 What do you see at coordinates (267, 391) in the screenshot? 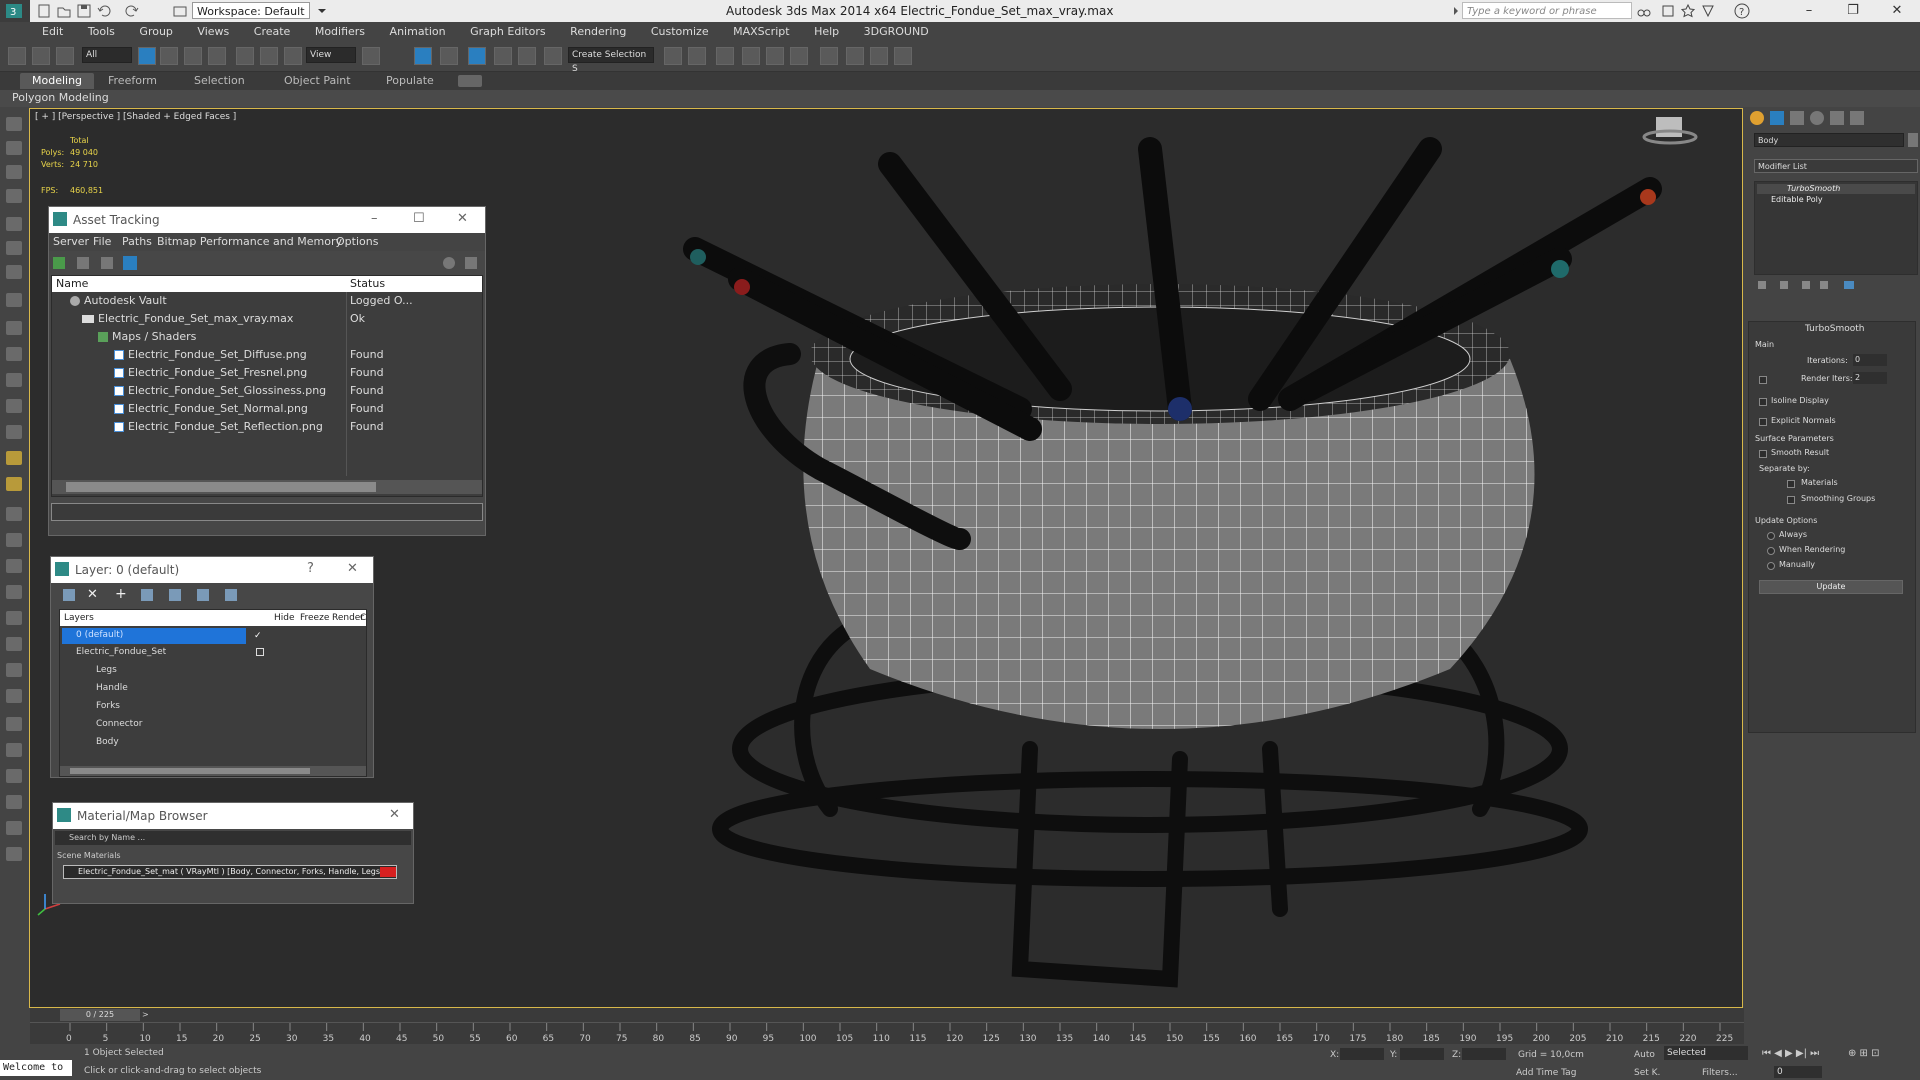
I see `table-row: Electric_Fondue_Set_Glossiness.png Found` at bounding box center [267, 391].